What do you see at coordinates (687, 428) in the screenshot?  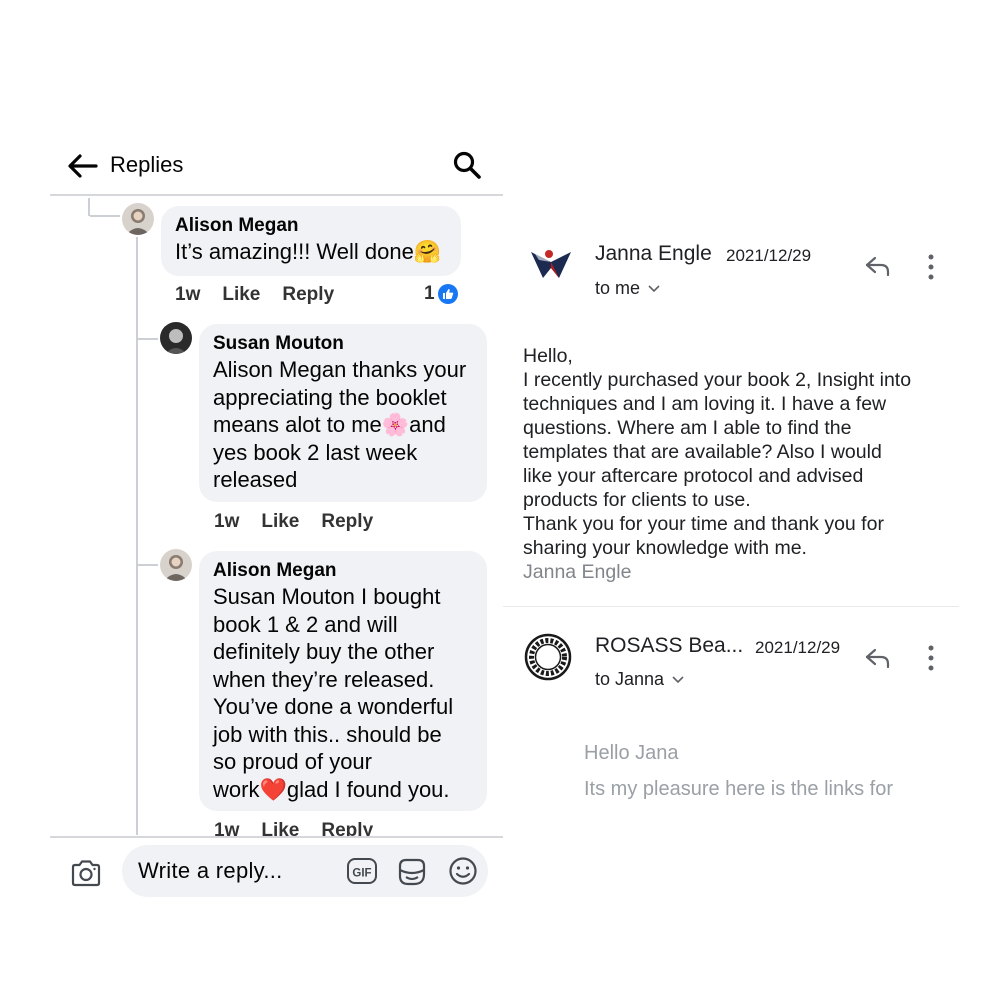 I see `body-line: questions. Where am I able to find the` at bounding box center [687, 428].